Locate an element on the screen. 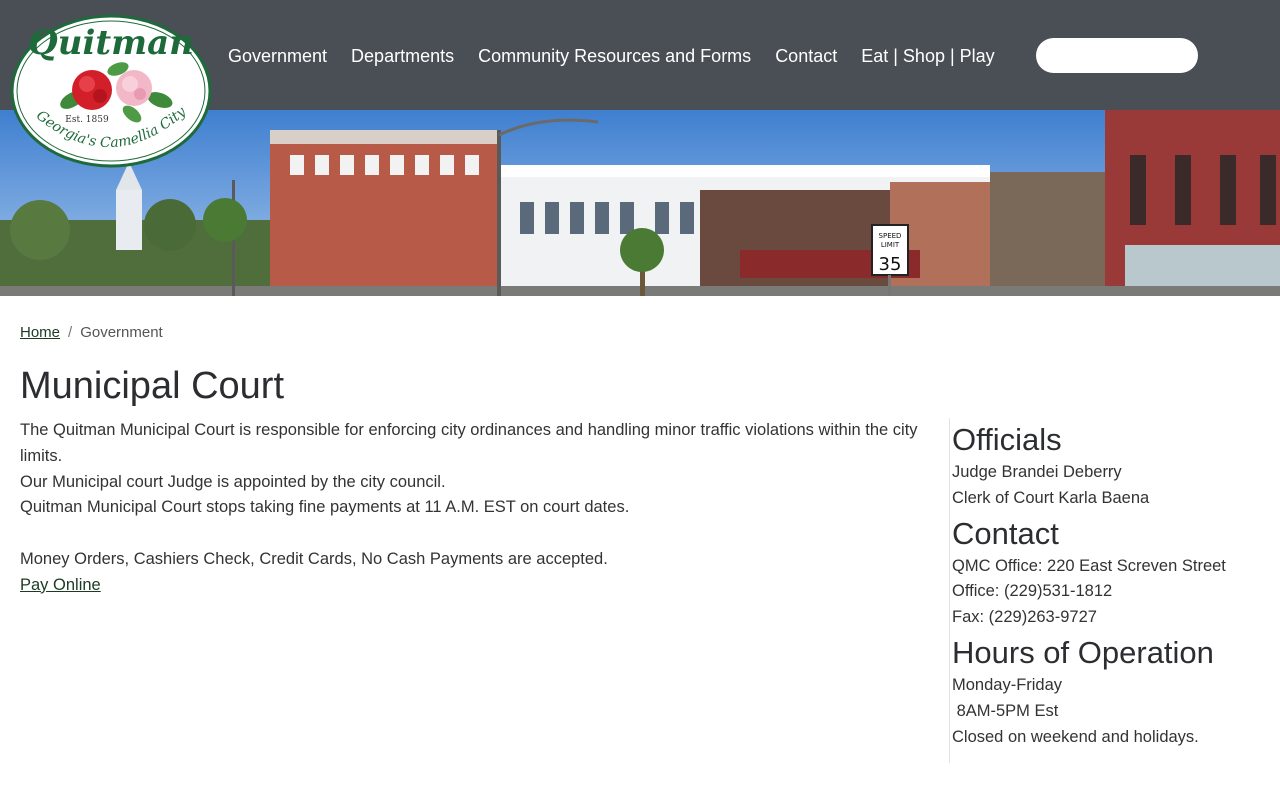 The image size is (1280, 800). nav-departments: Departments is located at coordinates (402, 56).